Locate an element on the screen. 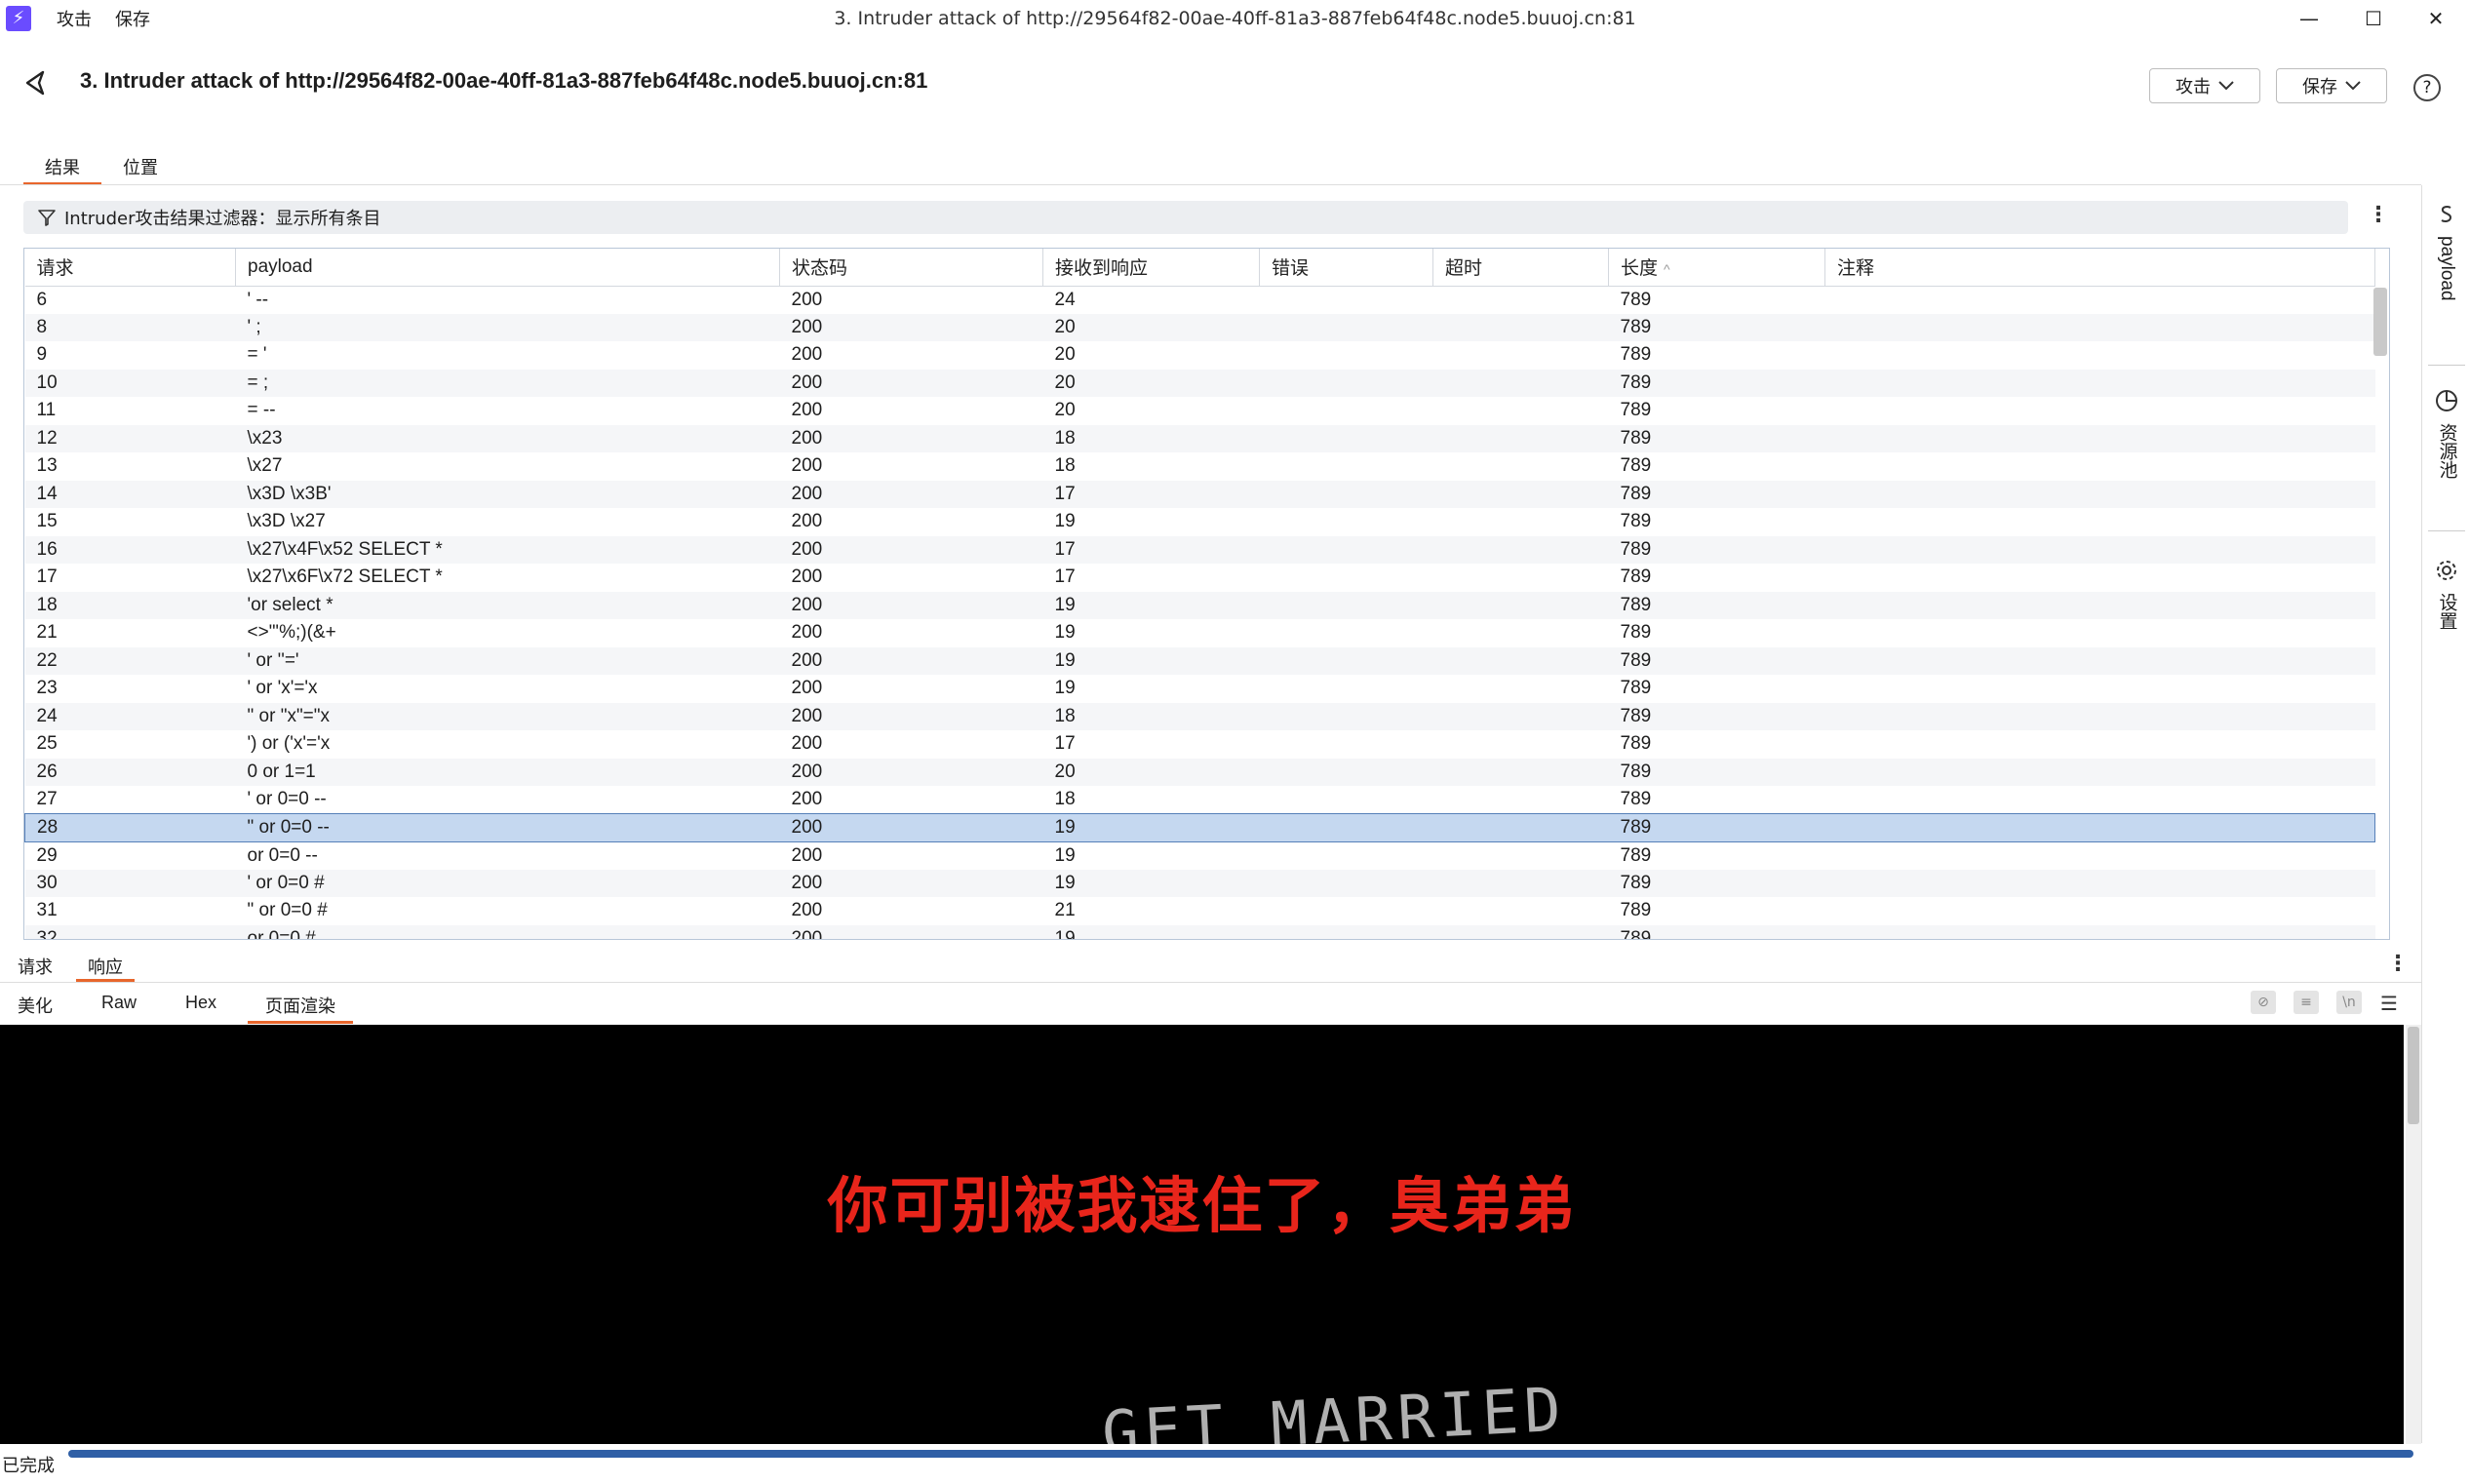 The height and width of the screenshot is (1484, 2470). table-row: 31 " or 0=0 # 200 21 789 is located at coordinates (1200, 911).